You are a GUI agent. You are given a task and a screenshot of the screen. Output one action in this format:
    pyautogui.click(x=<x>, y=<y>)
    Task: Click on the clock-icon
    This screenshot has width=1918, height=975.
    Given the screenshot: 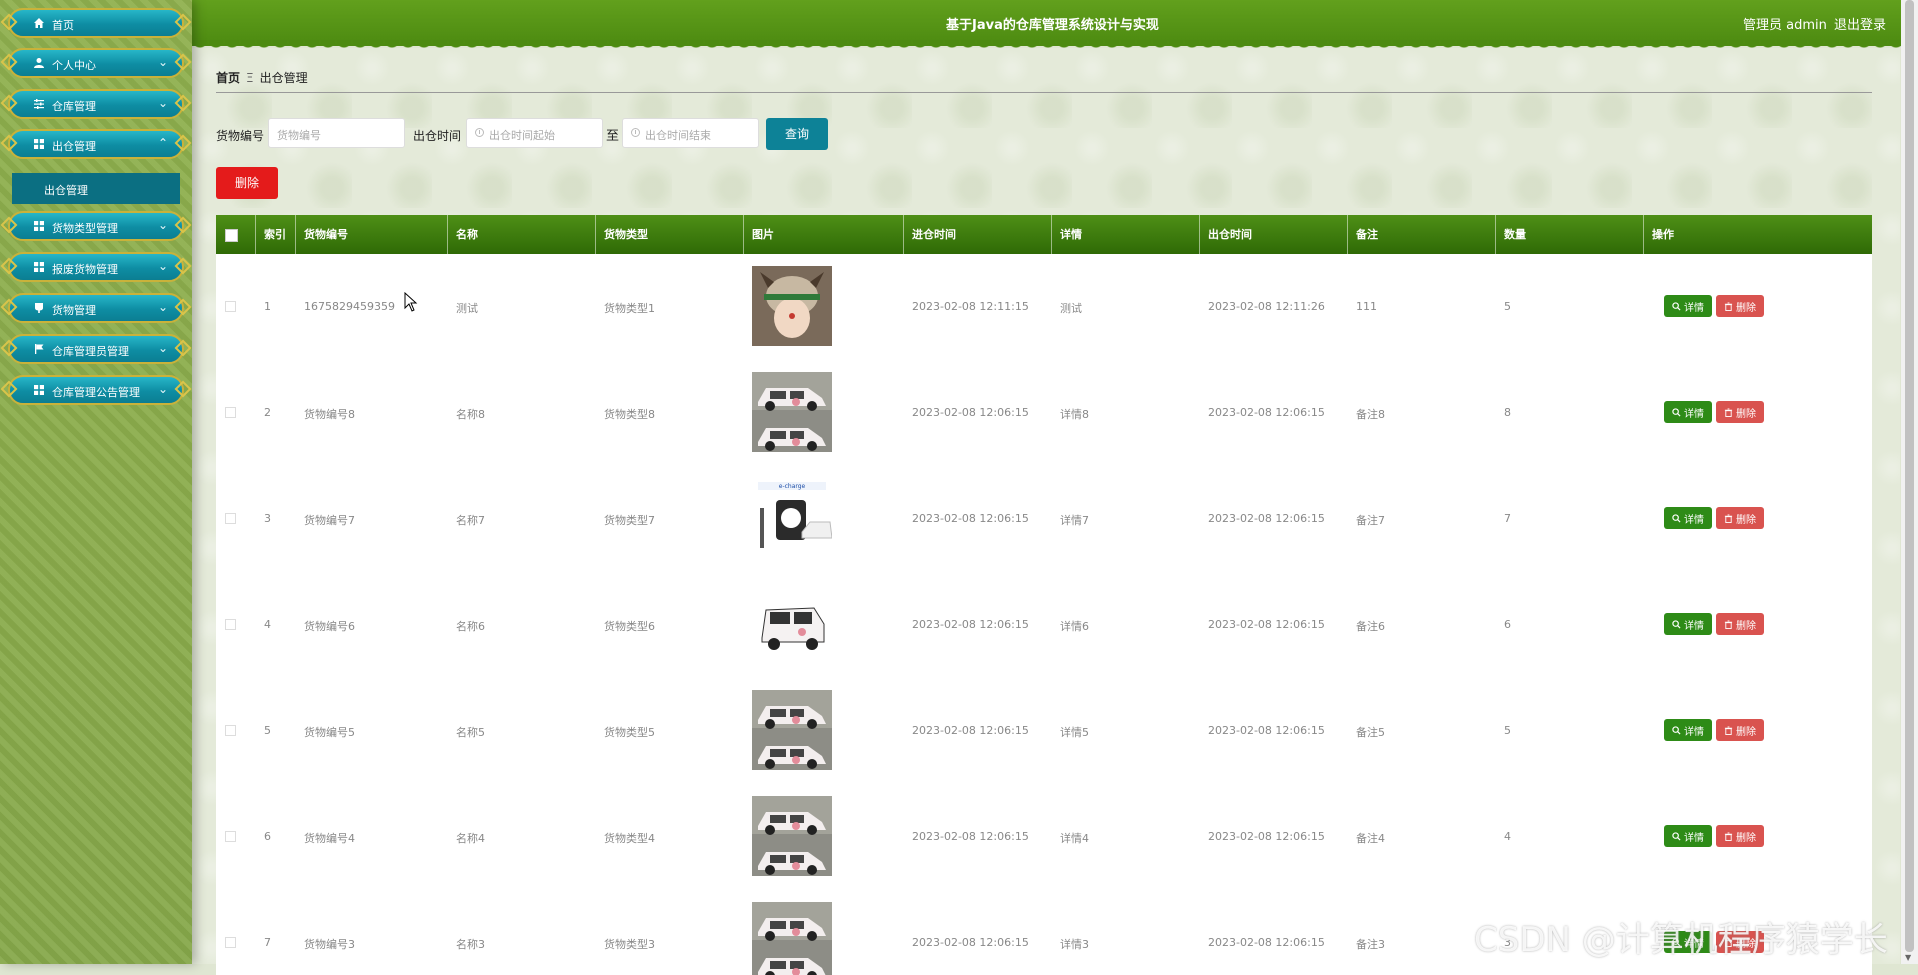 What is the action you would take?
    pyautogui.click(x=635, y=132)
    